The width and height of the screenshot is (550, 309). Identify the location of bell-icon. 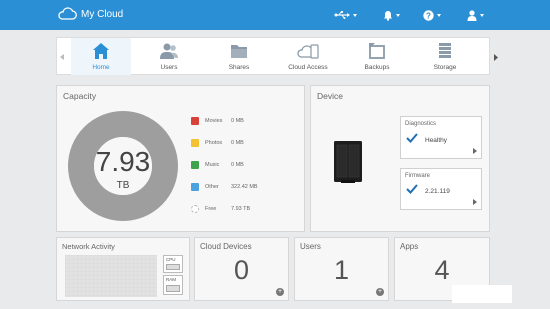
(388, 15).